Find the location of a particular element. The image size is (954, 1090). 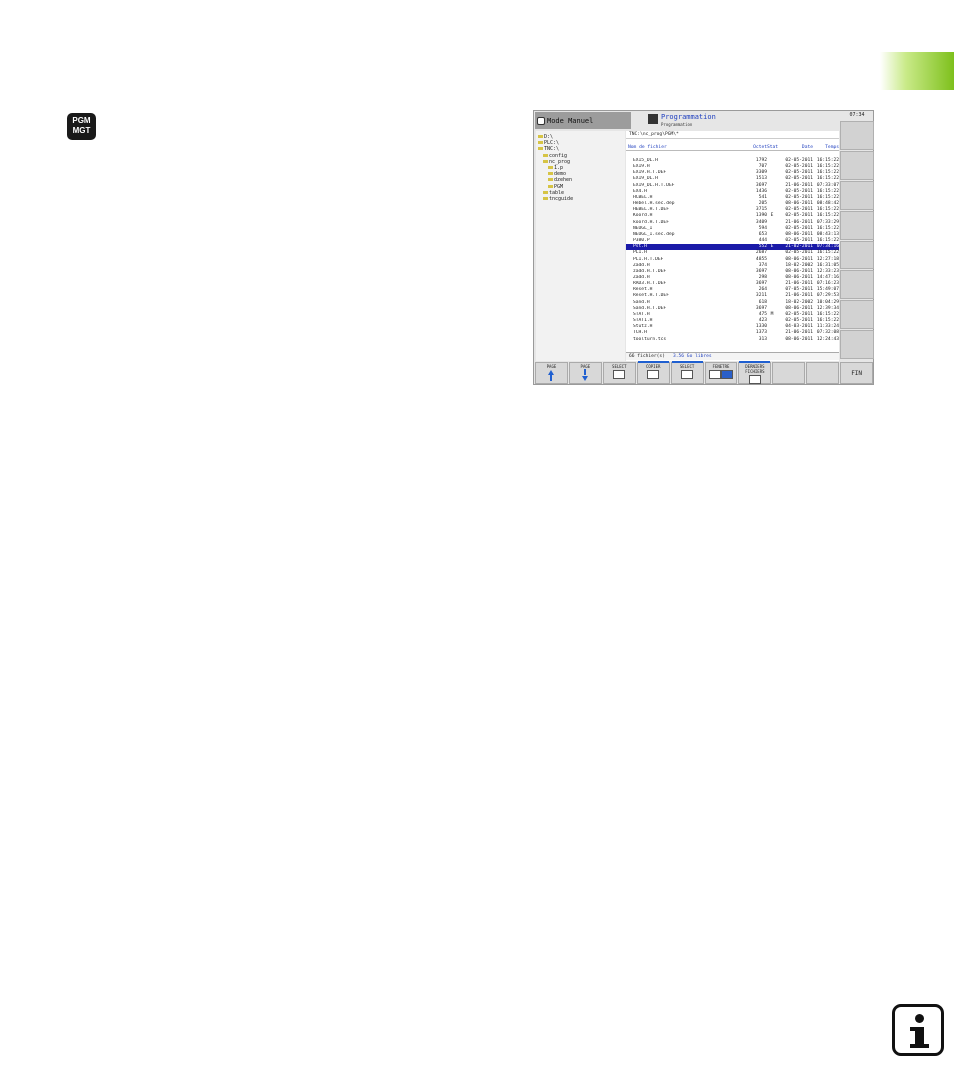

programming-title: Programmation is located at coordinates (688, 117).